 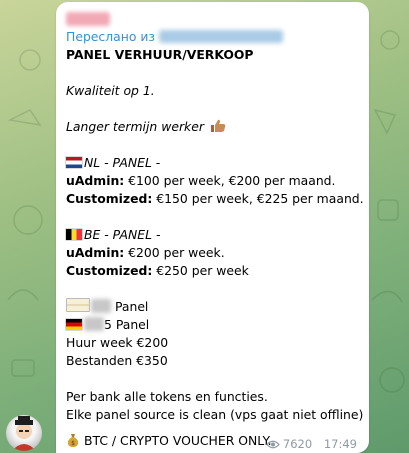 What do you see at coordinates (110, 90) in the screenshot?
I see `quality-line: Kwaliteit op 1.` at bounding box center [110, 90].